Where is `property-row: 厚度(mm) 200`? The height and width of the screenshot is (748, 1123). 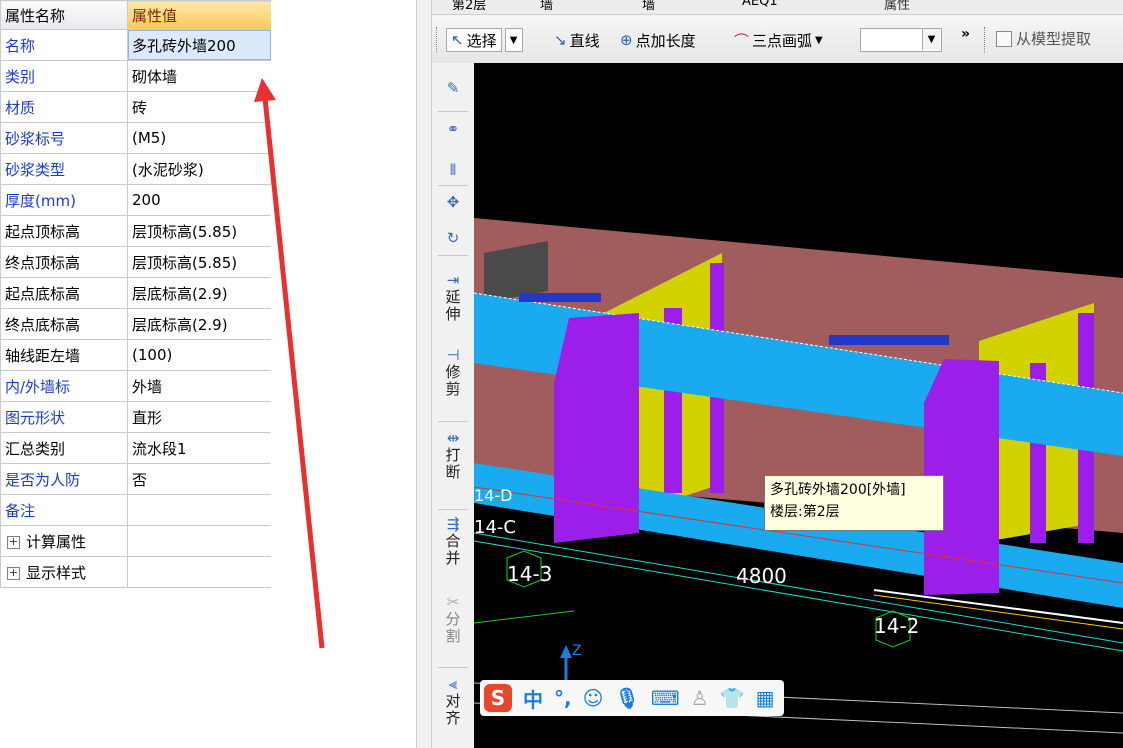 property-row: 厚度(mm) 200 is located at coordinates (136, 200).